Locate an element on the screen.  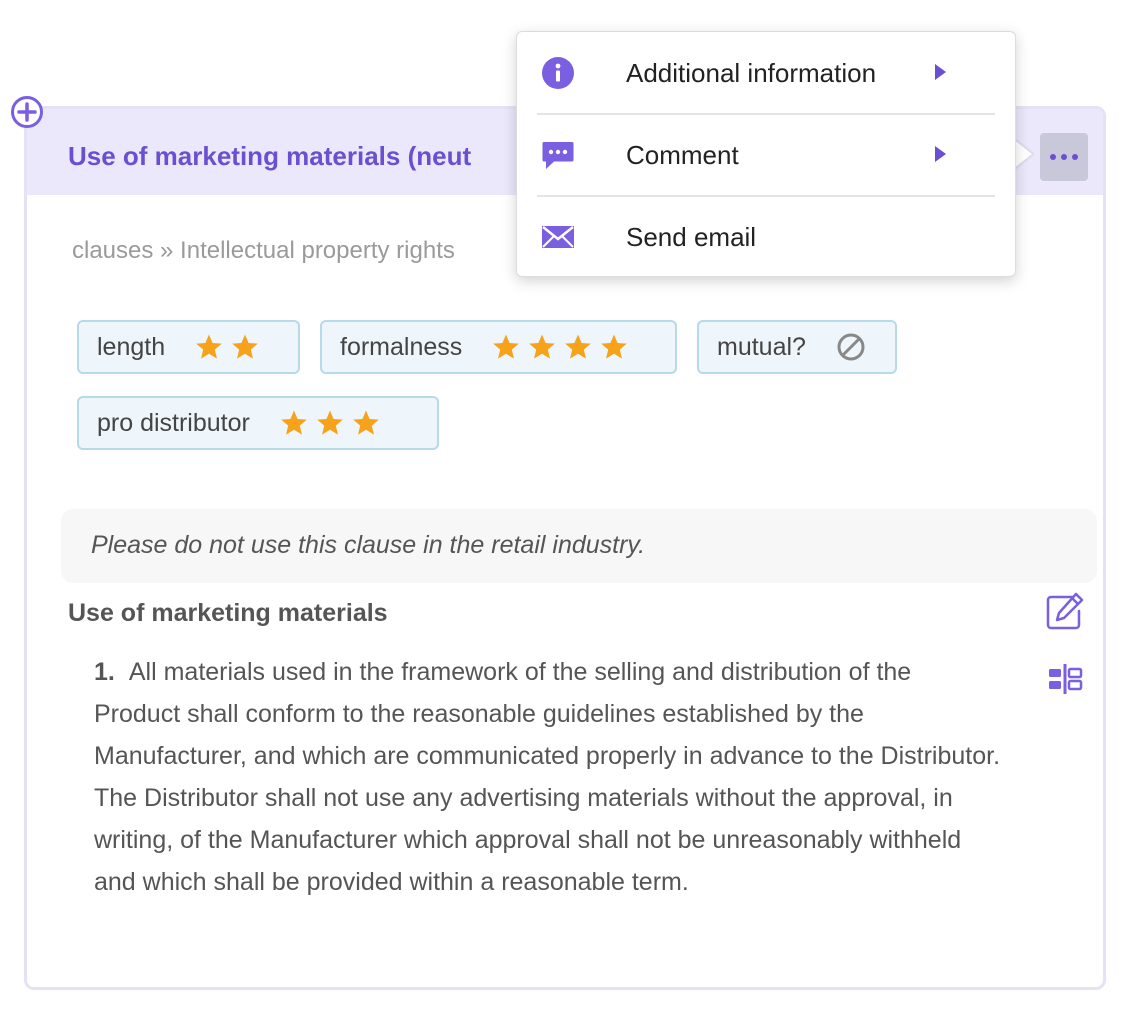
tag-label: formalness is located at coordinates (401, 346).